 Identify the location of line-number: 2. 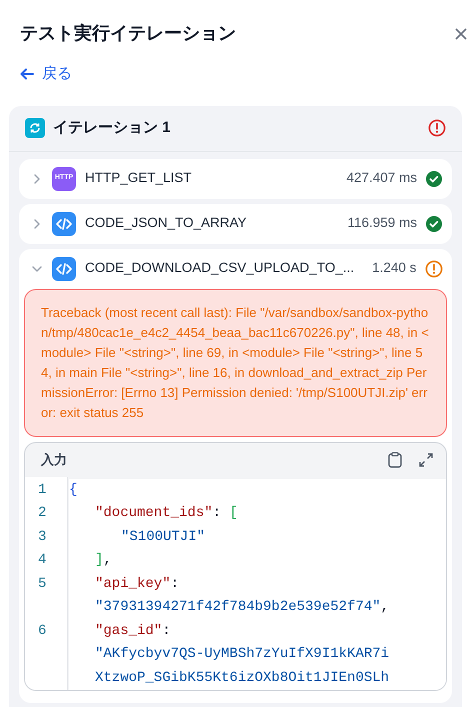
(42, 513).